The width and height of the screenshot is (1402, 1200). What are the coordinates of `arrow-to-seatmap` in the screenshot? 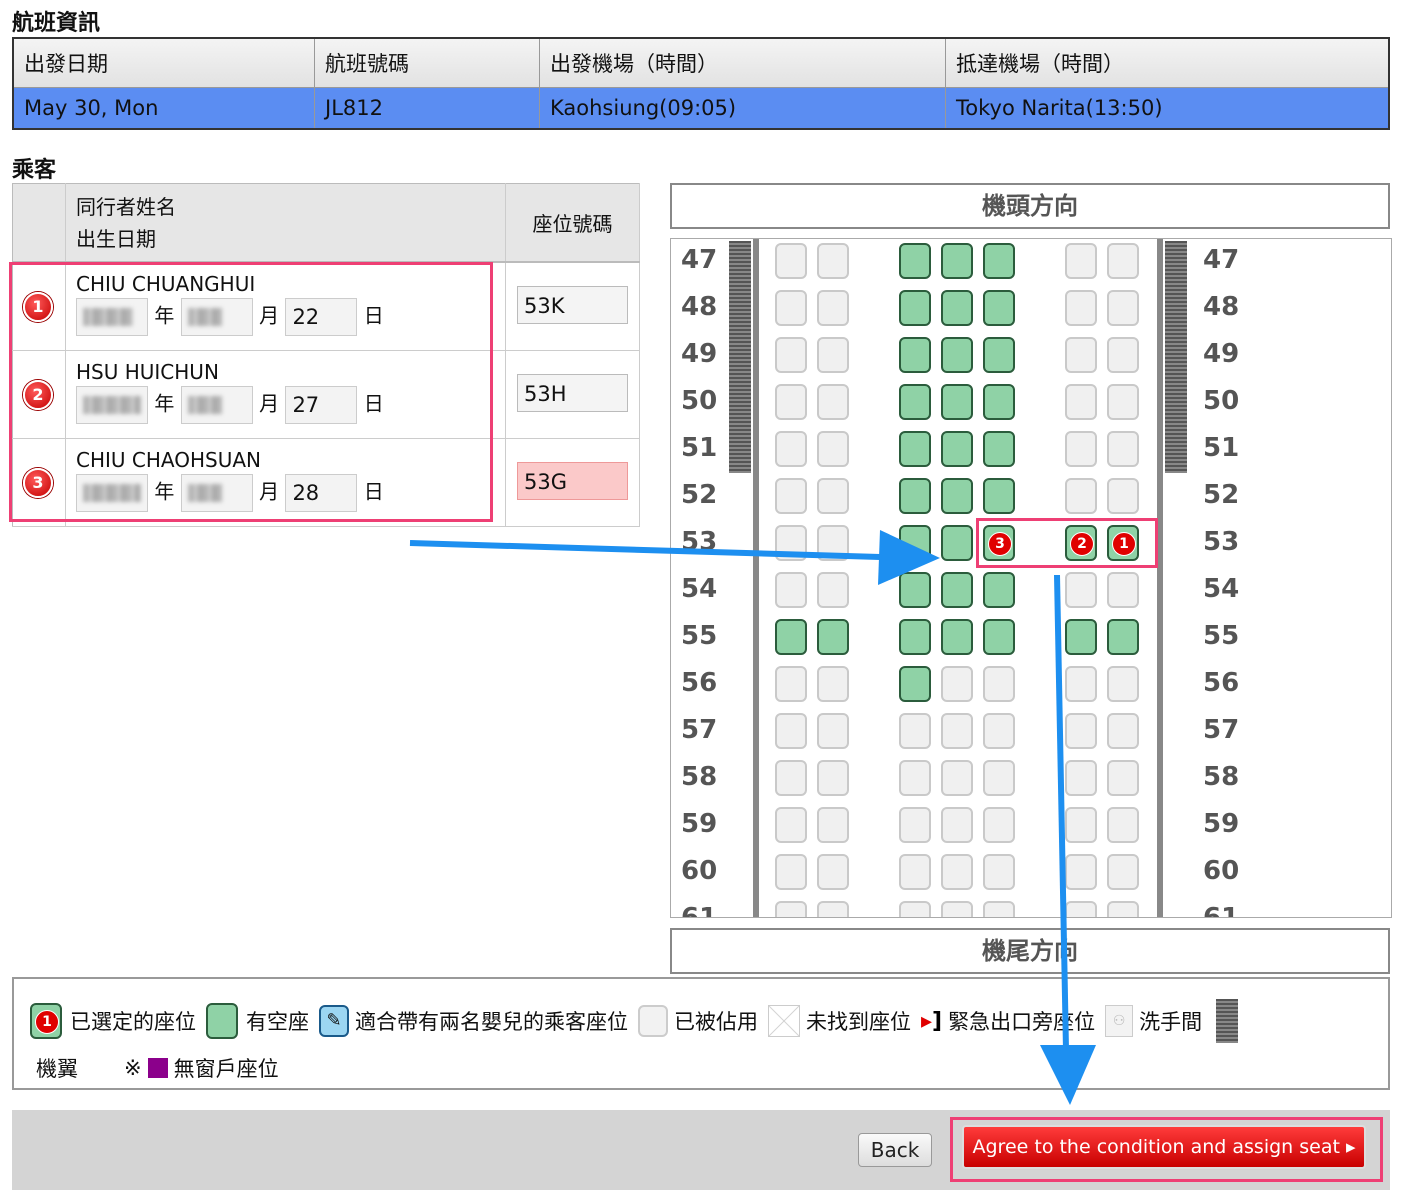 It's located at (645, 550).